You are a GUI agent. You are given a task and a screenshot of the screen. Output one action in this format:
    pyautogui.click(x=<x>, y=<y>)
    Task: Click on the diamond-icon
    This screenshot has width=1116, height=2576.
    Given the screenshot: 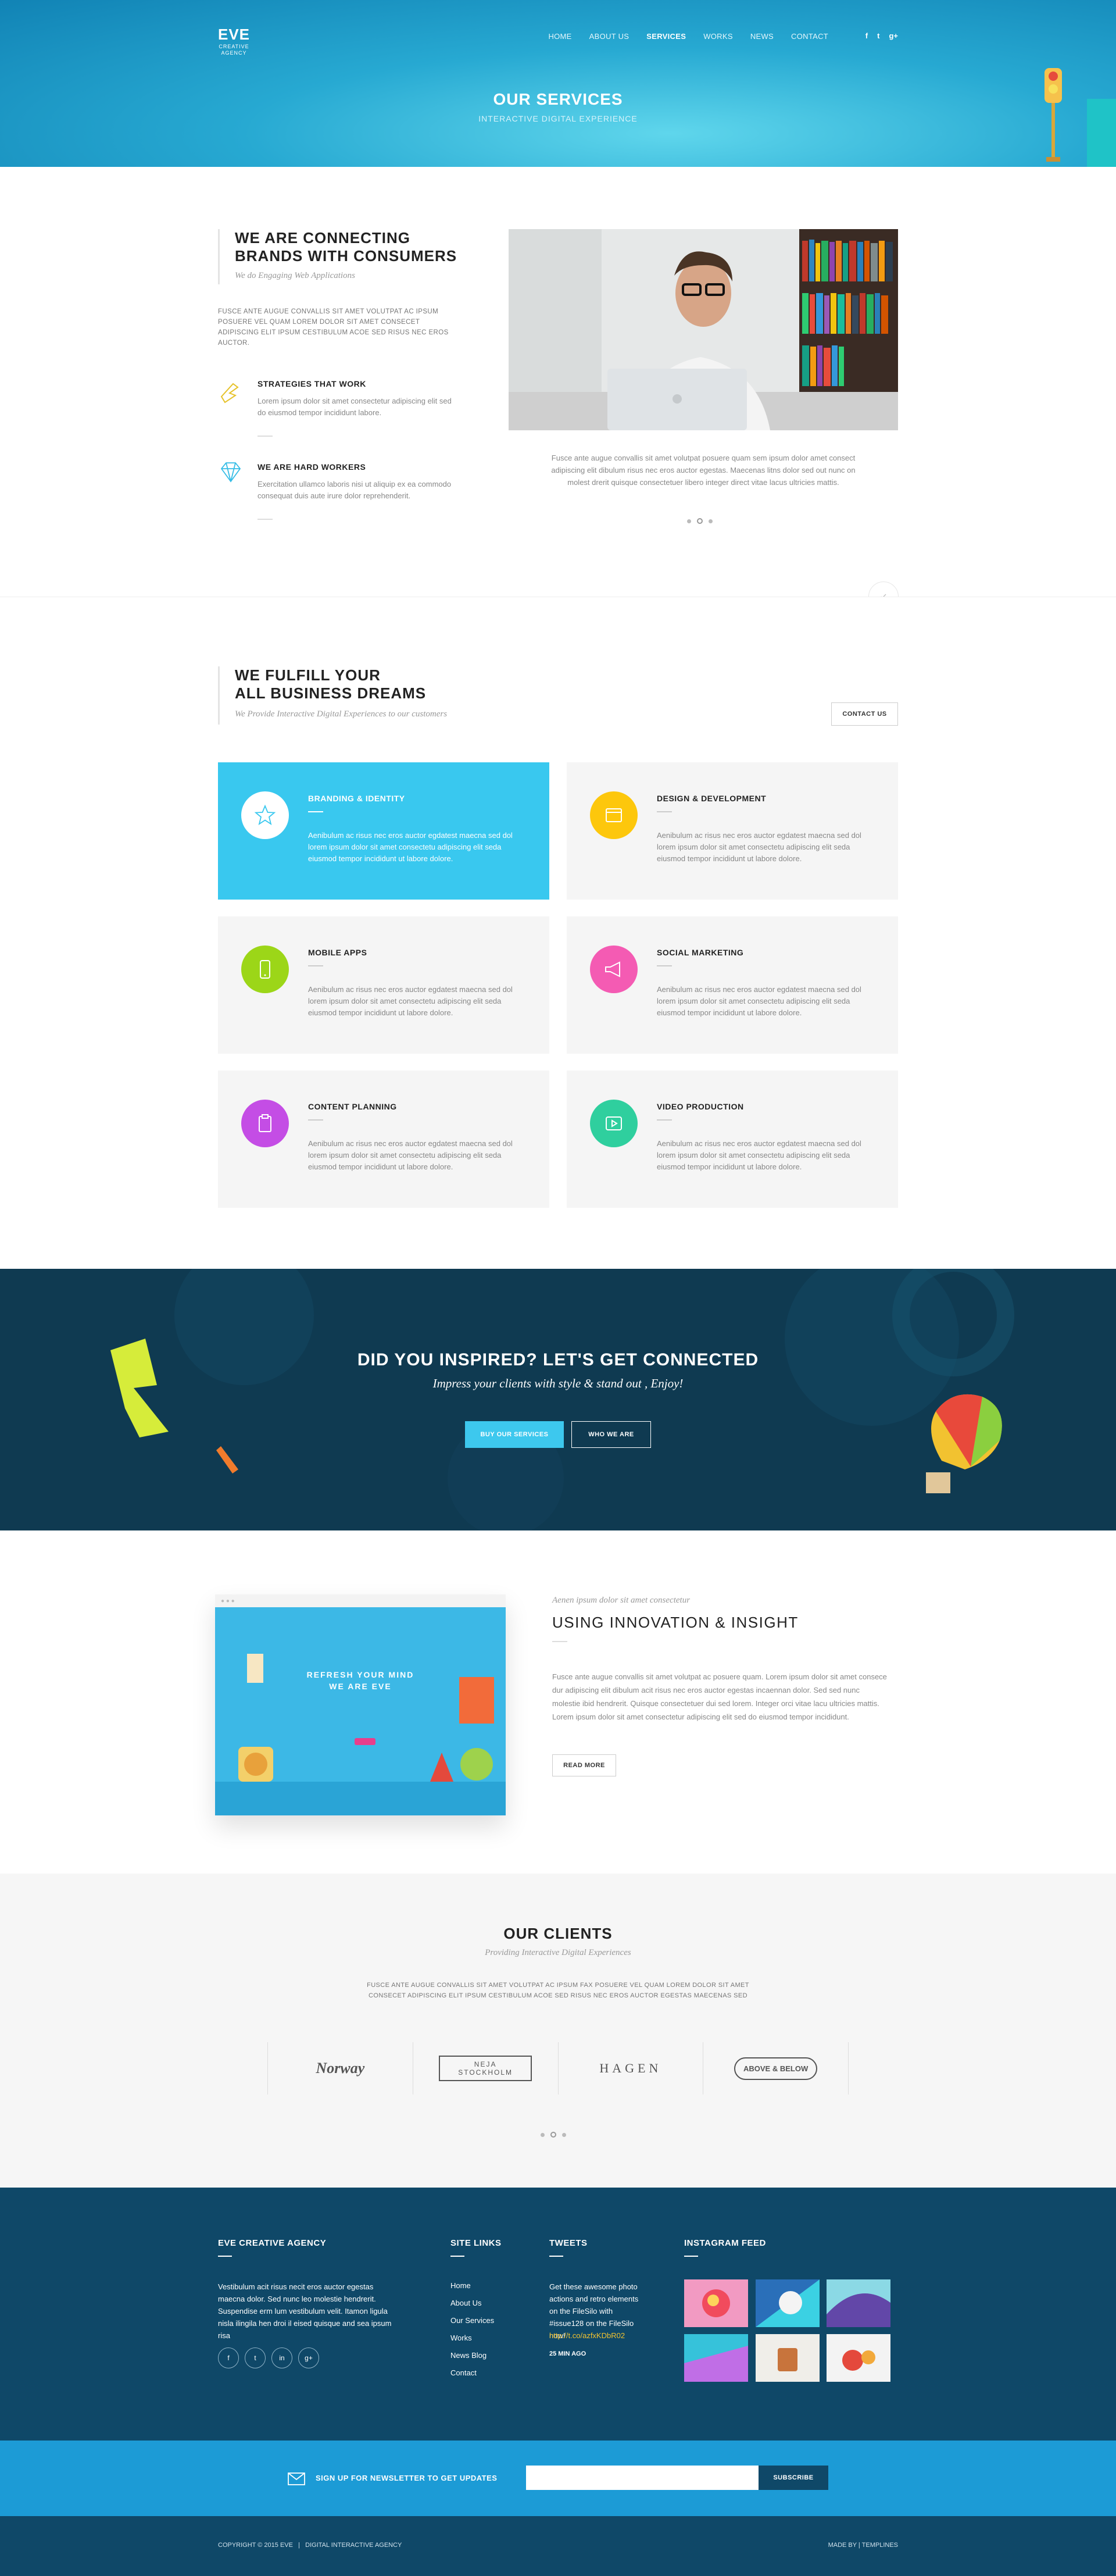 What is the action you would take?
    pyautogui.click(x=231, y=473)
    